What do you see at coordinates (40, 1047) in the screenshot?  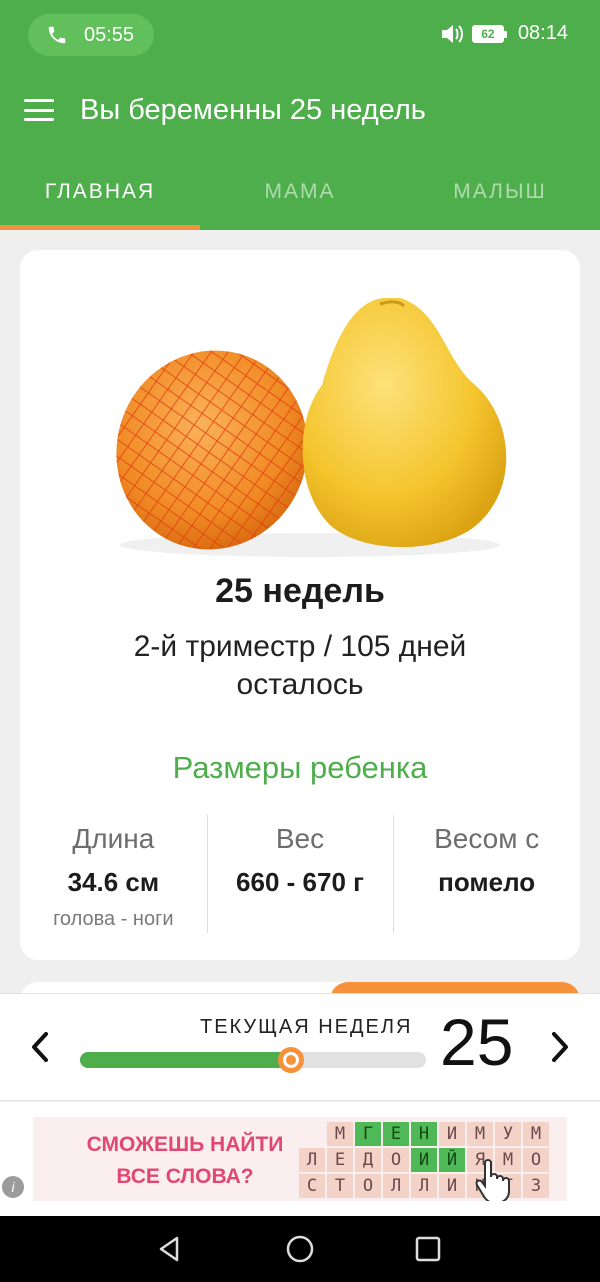 I see `previous-week-arrow-icon` at bounding box center [40, 1047].